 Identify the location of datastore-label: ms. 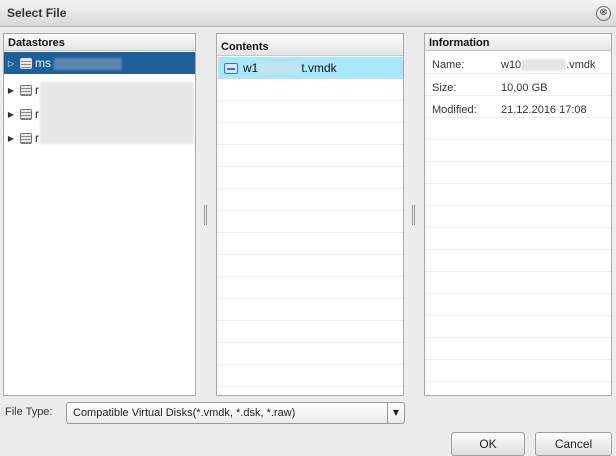
(43, 63).